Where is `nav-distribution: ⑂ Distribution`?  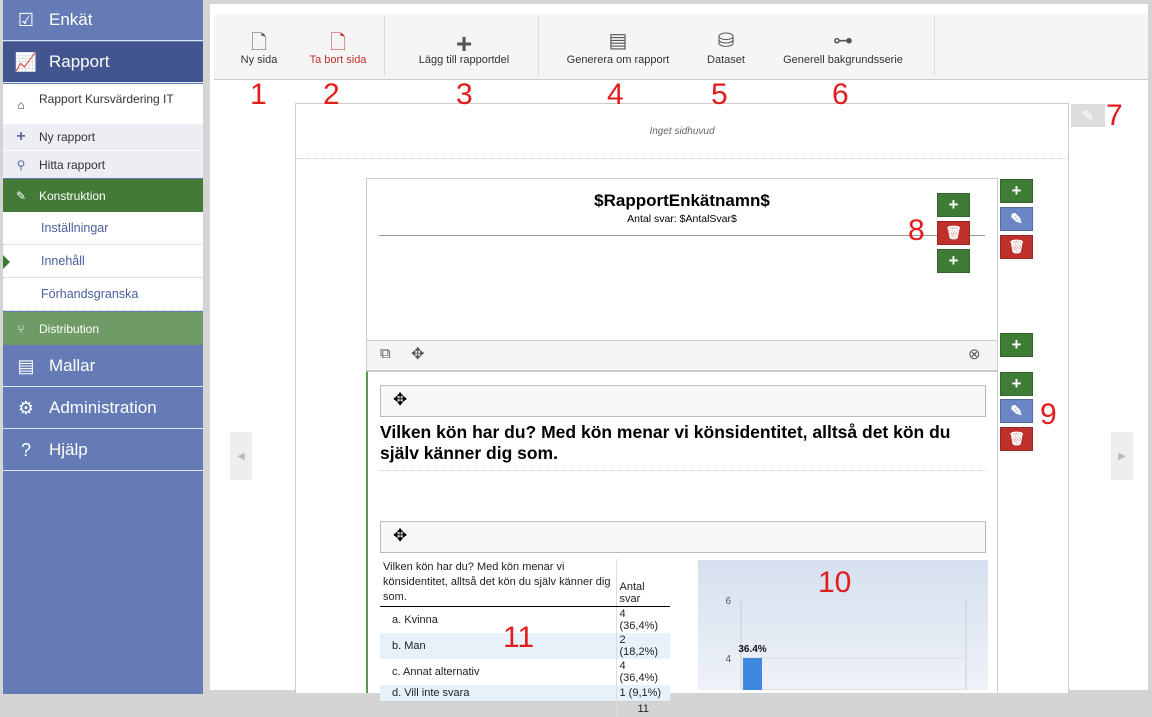
nav-distribution: ⑂ Distribution is located at coordinates (103, 328).